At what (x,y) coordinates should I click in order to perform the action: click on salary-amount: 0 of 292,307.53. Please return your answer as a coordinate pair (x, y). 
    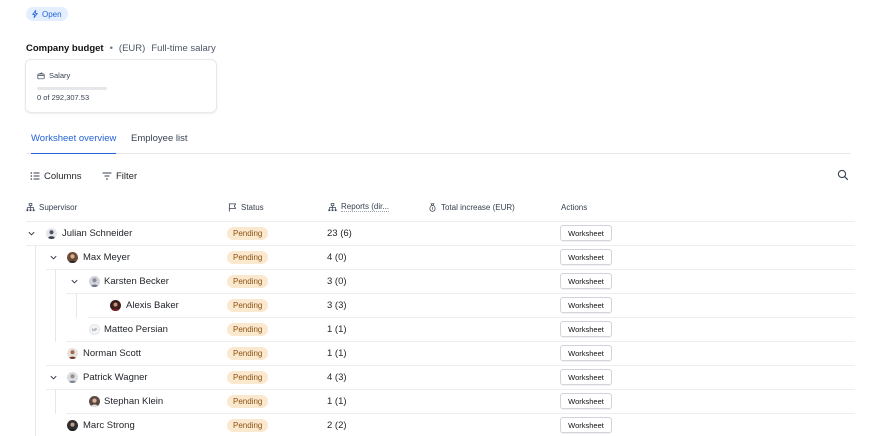
    Looking at the image, I should click on (63, 97).